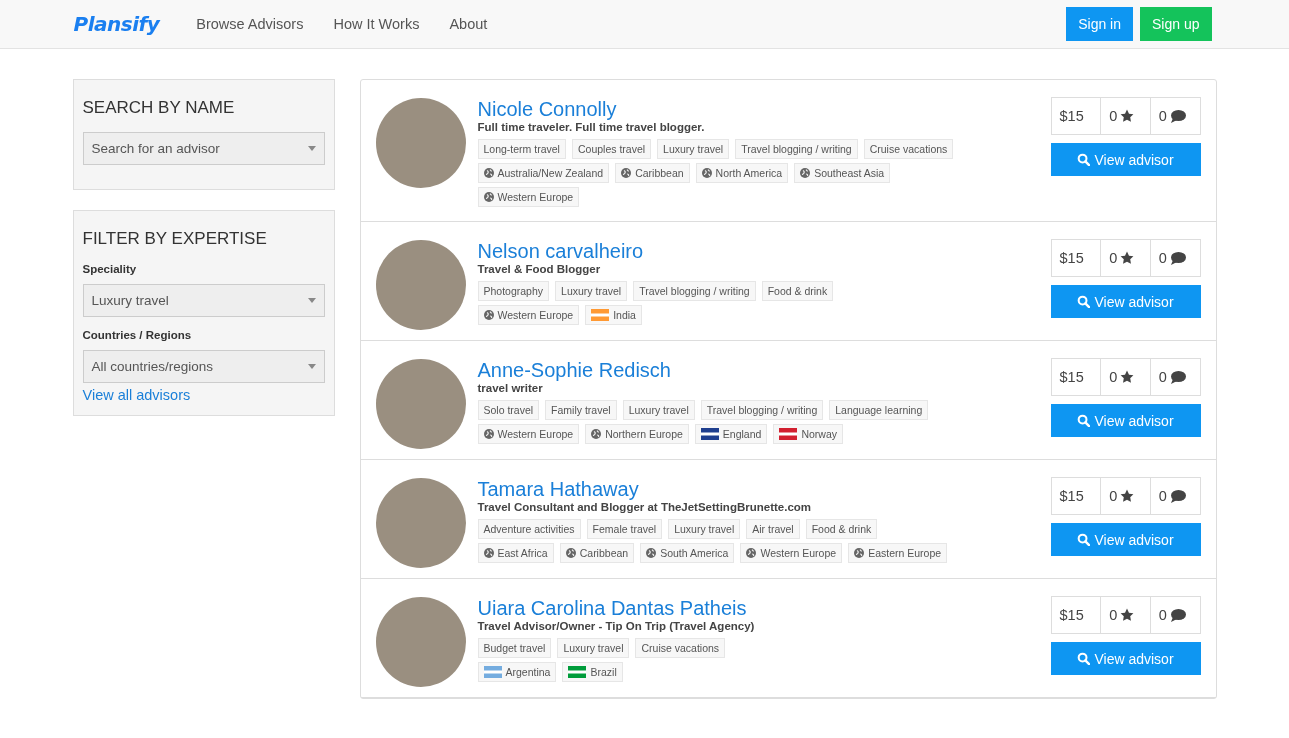  Describe the element at coordinates (110, 269) in the screenshot. I see `field-label: Speciality` at that location.